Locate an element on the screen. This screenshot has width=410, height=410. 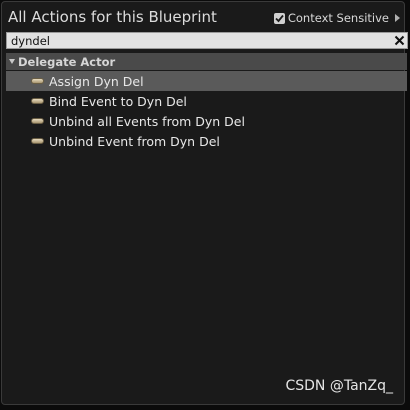
action-item: Assign Dyn Del is located at coordinates (206, 81).